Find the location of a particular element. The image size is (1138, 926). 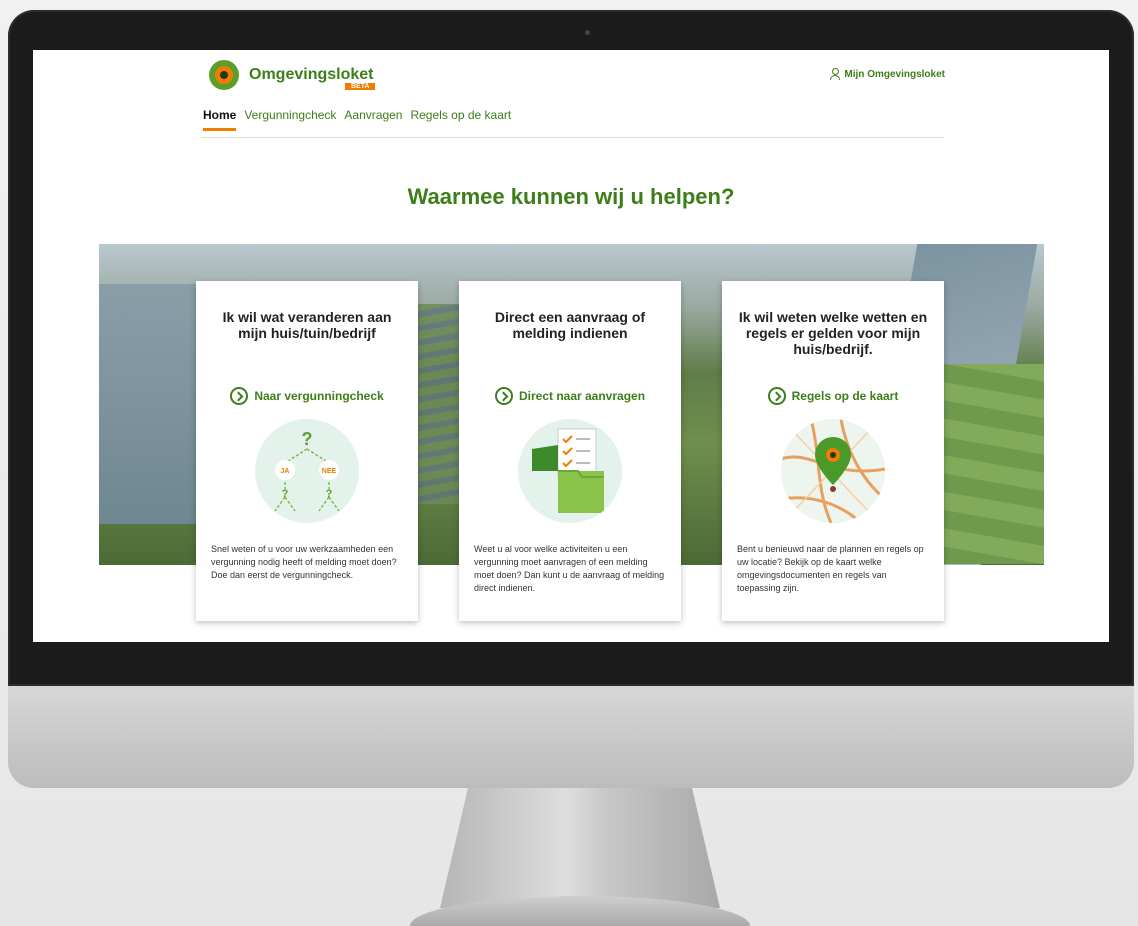

nav-home: Home is located at coordinates (220, 119).